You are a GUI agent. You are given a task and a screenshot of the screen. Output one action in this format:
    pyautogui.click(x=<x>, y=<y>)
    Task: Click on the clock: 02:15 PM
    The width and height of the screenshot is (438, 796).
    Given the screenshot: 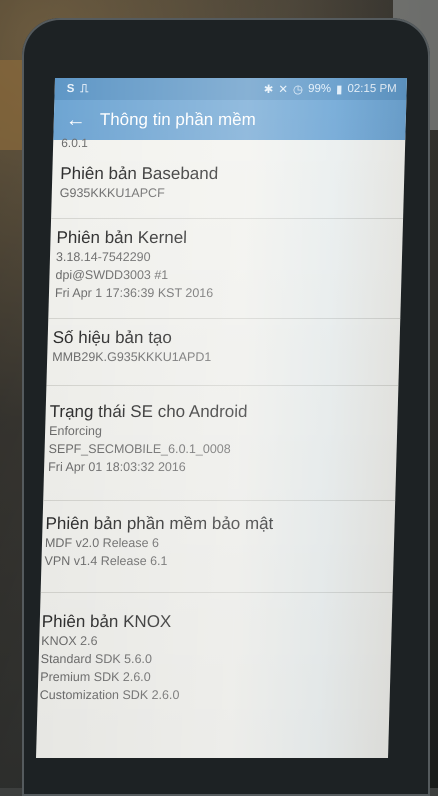 What is the action you would take?
    pyautogui.click(x=372, y=89)
    